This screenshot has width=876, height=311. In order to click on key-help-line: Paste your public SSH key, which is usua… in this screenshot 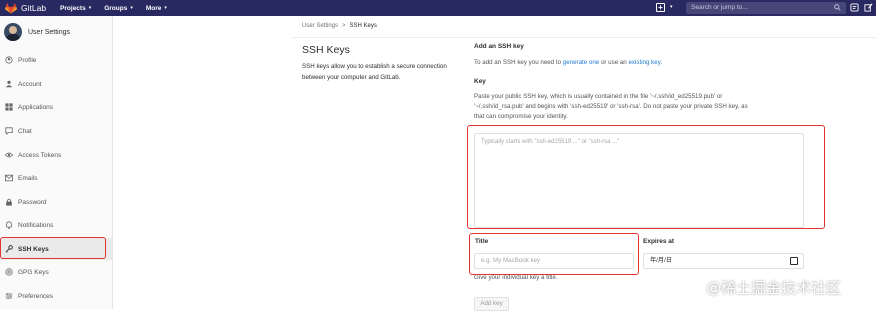, I will do `click(598, 96)`.